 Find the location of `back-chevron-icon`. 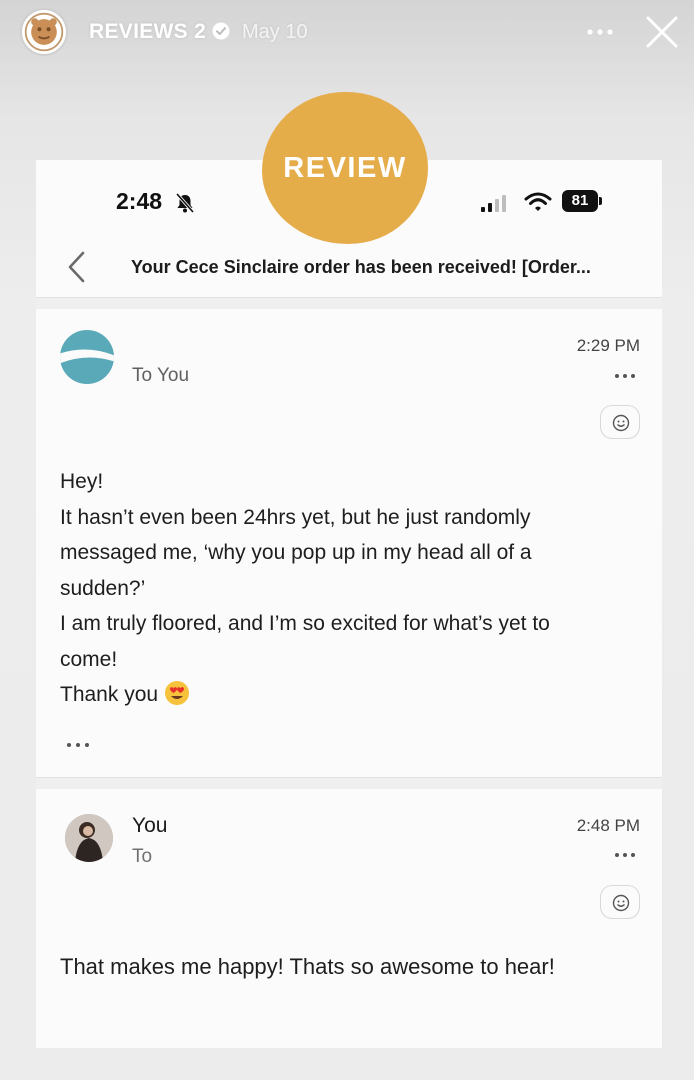

back-chevron-icon is located at coordinates (77, 267).